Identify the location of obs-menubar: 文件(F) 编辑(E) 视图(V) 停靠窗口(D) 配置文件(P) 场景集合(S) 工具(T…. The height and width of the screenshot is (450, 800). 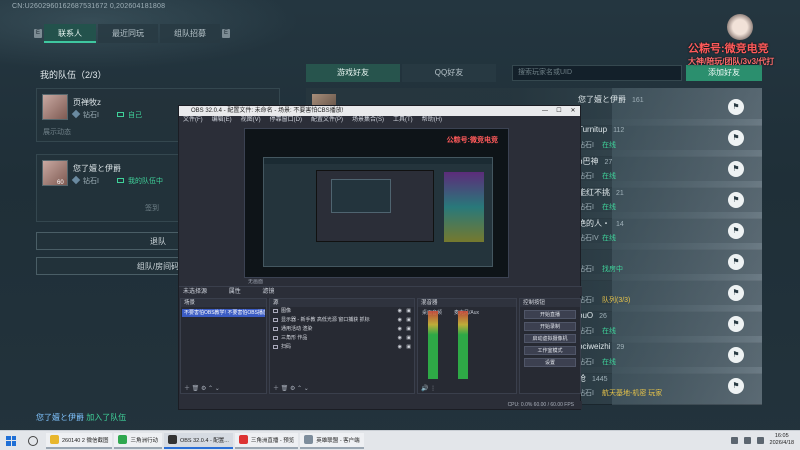
(379, 120).